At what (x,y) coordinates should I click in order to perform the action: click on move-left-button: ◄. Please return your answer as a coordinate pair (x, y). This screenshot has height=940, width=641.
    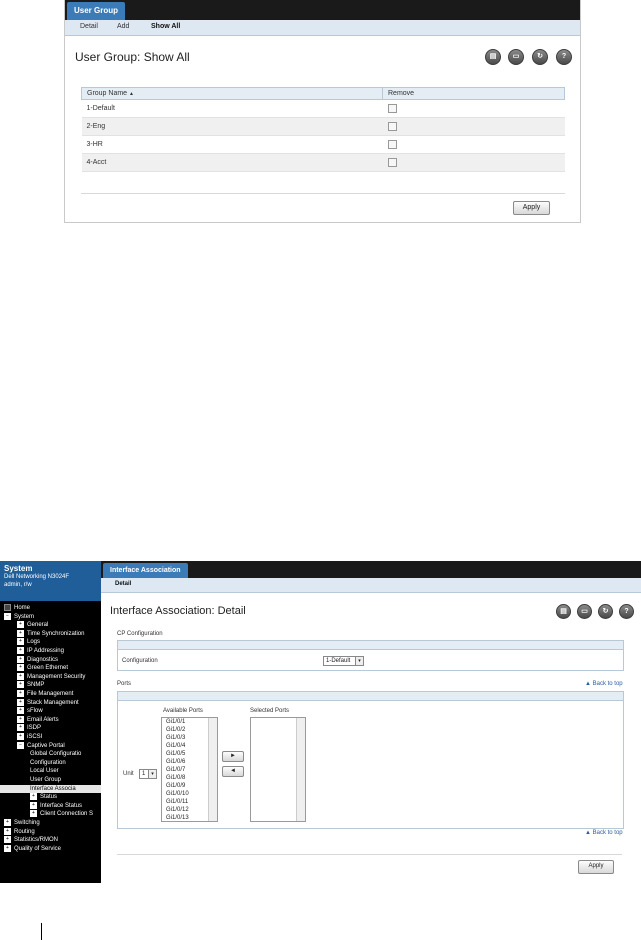
    Looking at the image, I should click on (233, 771).